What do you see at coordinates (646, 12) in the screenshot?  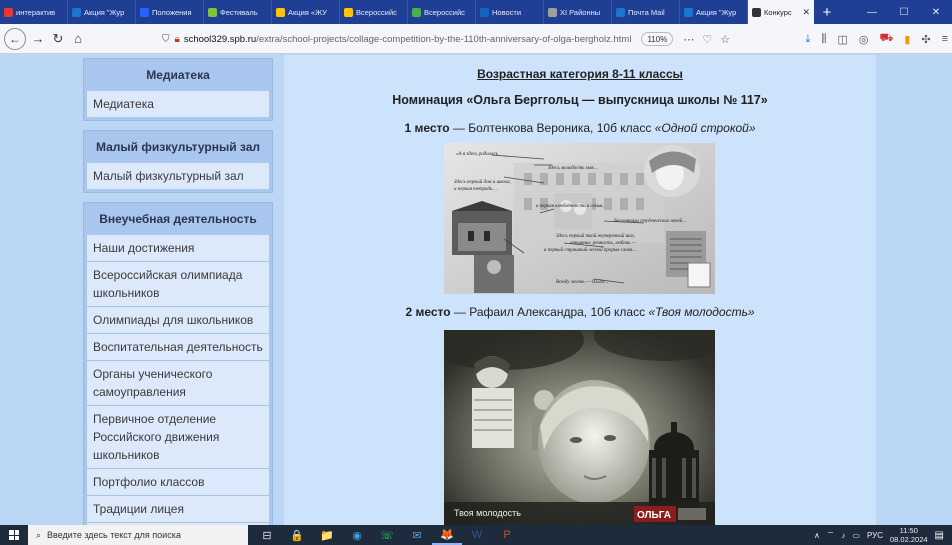 I see `browser-tab: Почта Mail` at bounding box center [646, 12].